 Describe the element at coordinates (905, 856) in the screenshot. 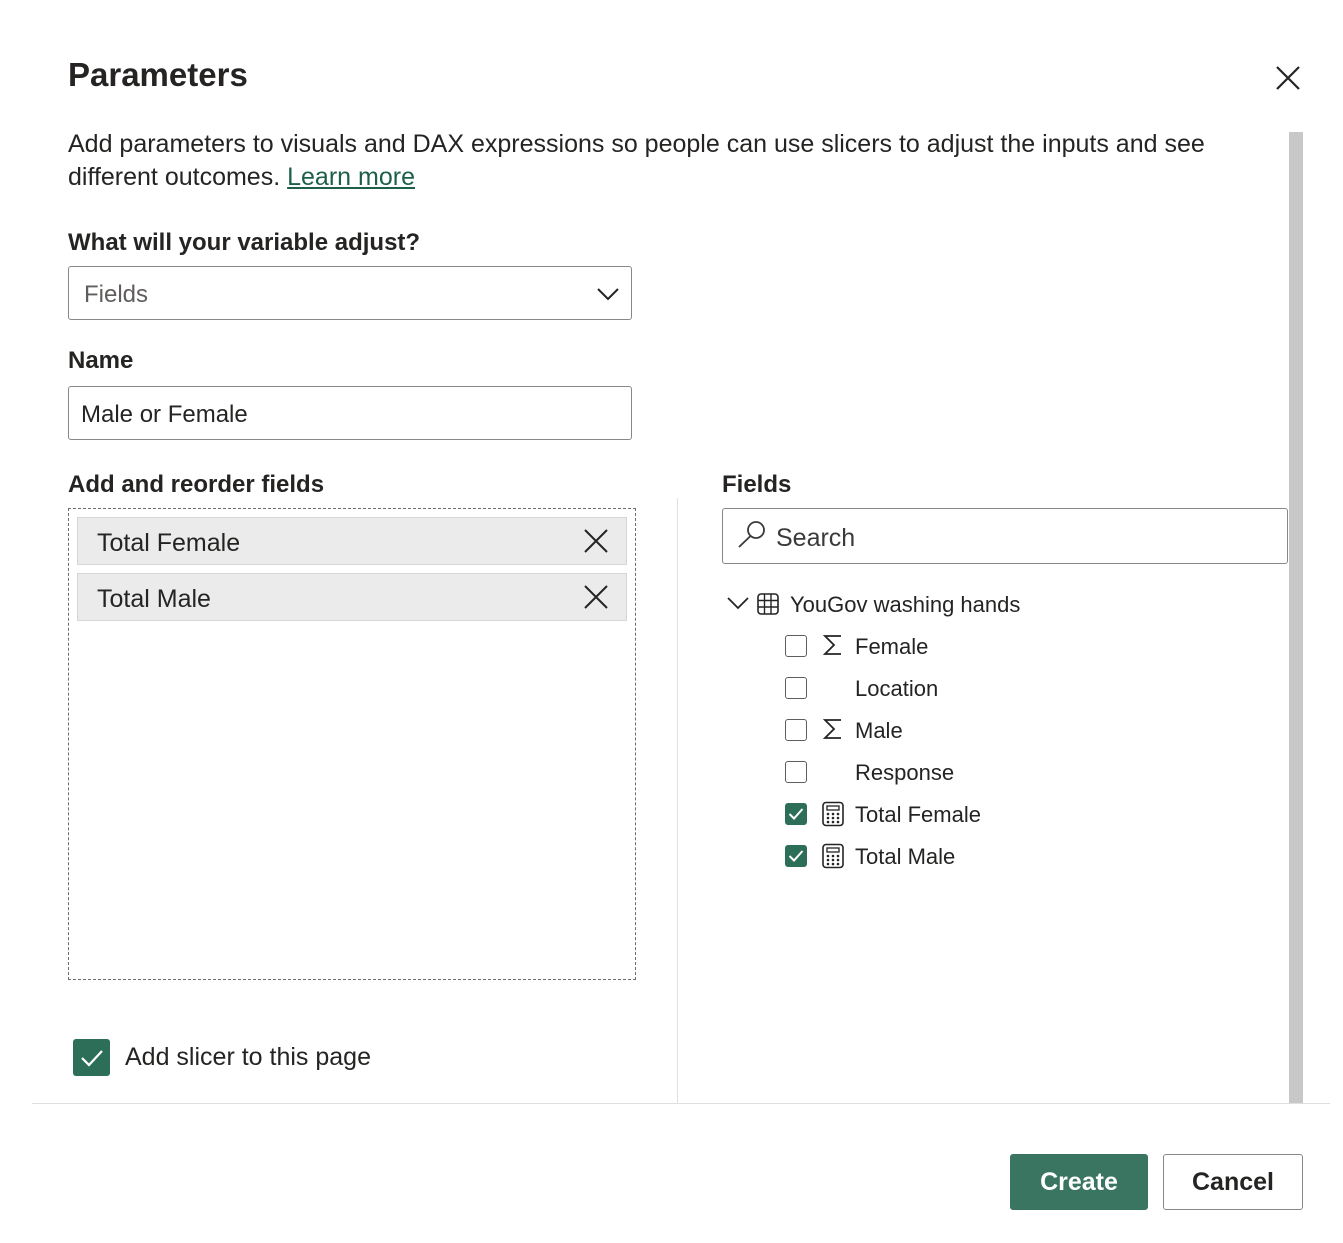

I see `field-label: Total Male` at that location.